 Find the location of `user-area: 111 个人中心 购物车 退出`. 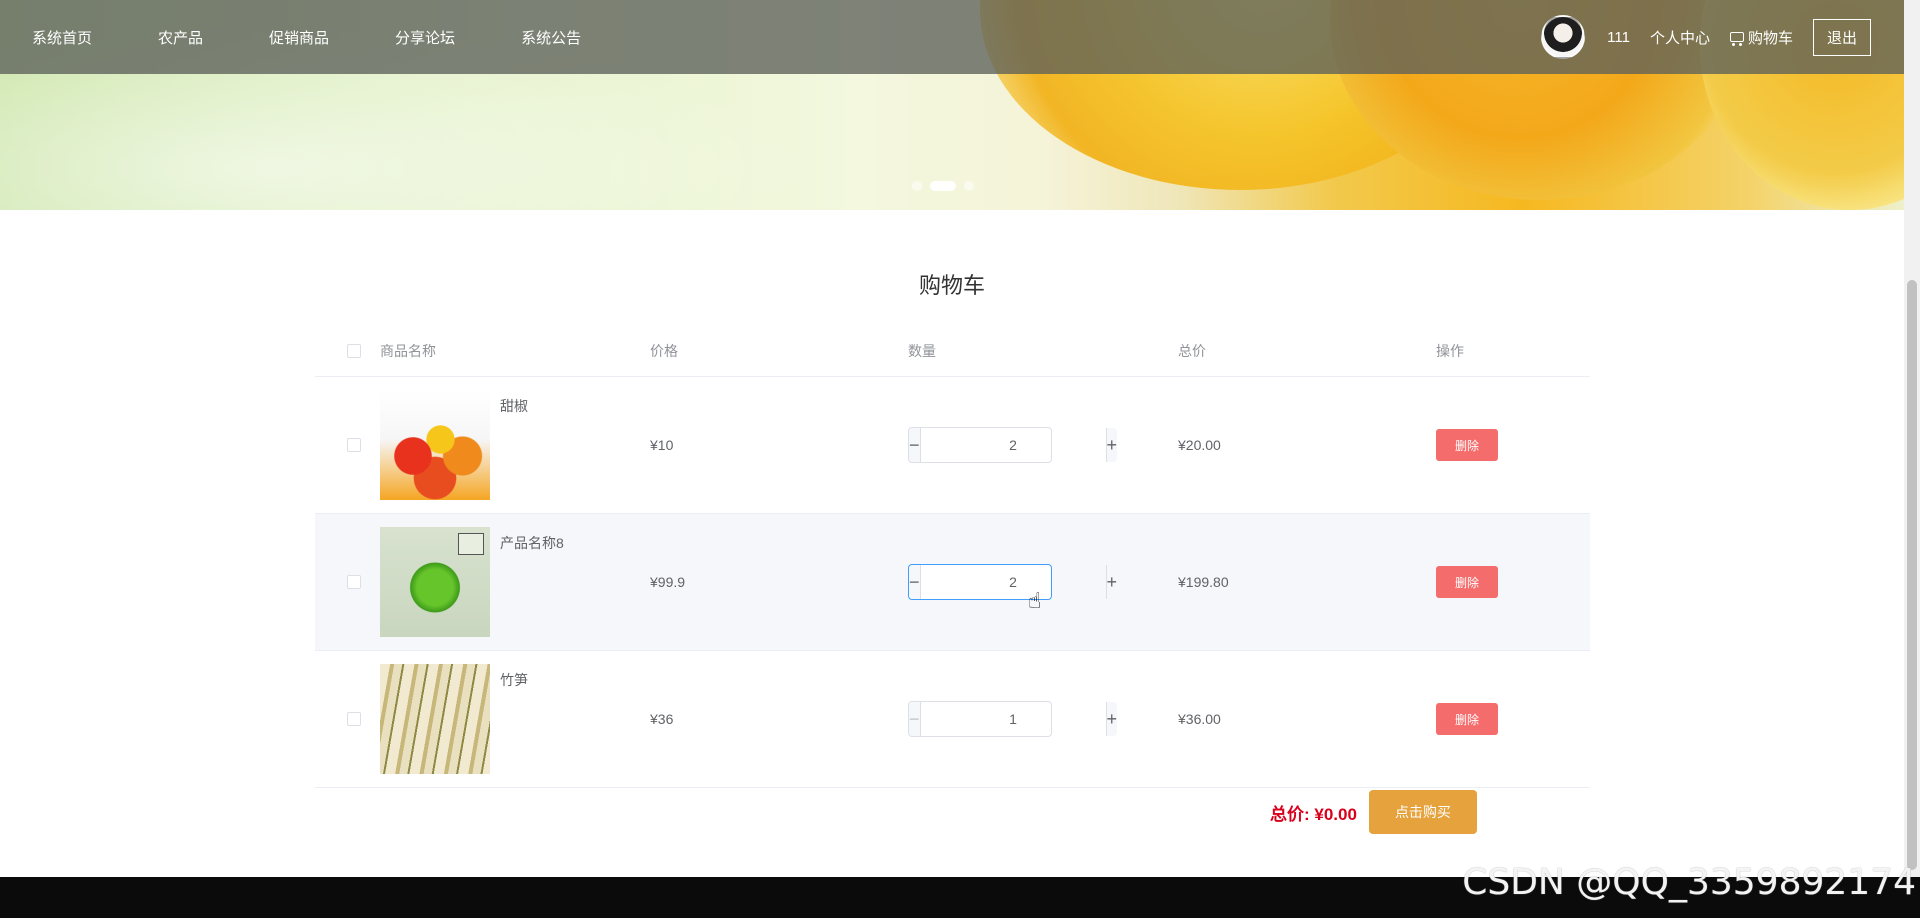

user-area: 111 个人中心 购物车 退出 is located at coordinates (1706, 37).